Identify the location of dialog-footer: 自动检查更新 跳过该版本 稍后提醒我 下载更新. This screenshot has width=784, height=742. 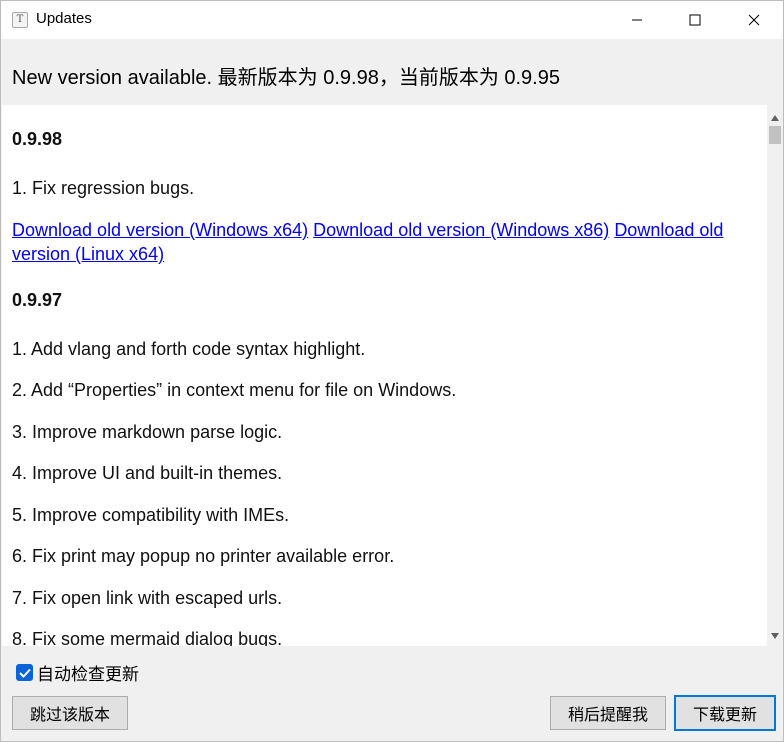
(392, 693).